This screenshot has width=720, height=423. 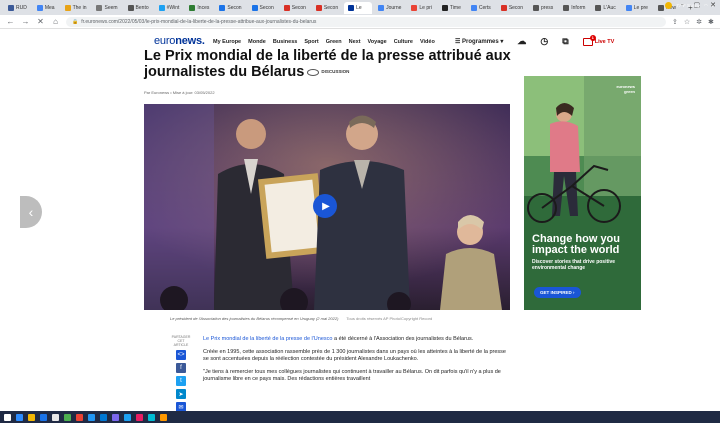 I want to click on back-icon: ←, so click(x=10, y=21).